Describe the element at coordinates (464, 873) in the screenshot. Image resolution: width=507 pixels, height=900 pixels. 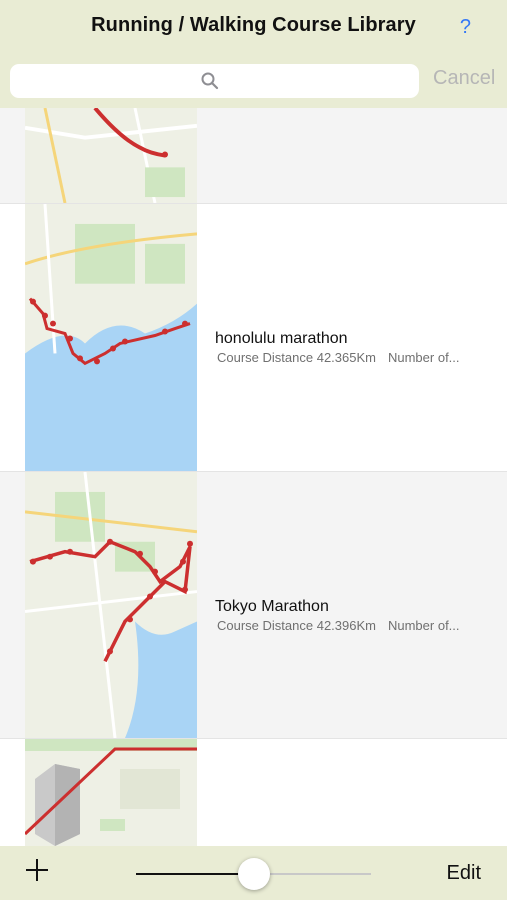
I see `edit-button: Edit` at that location.